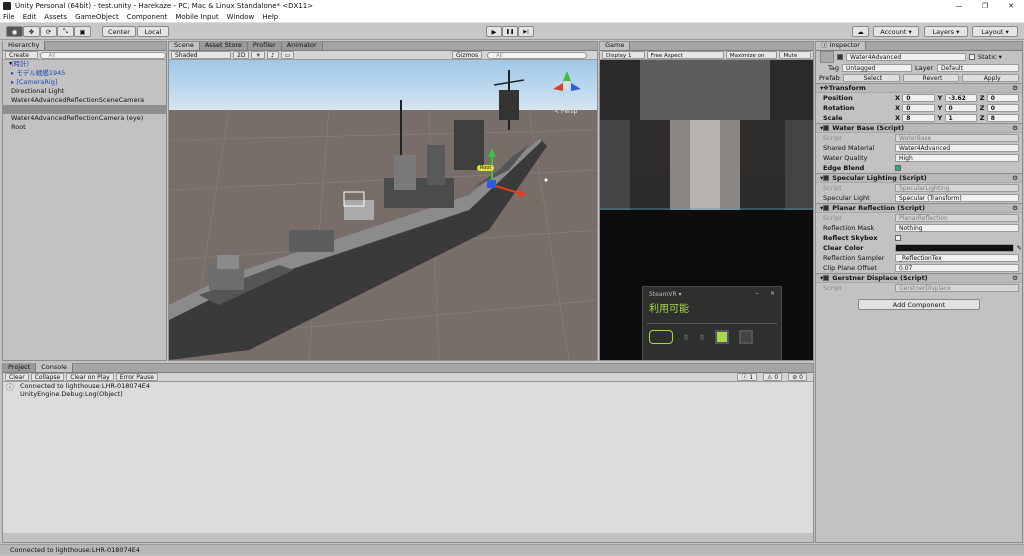 This screenshot has height=556, width=1024. What do you see at coordinates (957, 268) in the screenshot?
I see `clip-plane-offset-input: 0.07` at bounding box center [957, 268].